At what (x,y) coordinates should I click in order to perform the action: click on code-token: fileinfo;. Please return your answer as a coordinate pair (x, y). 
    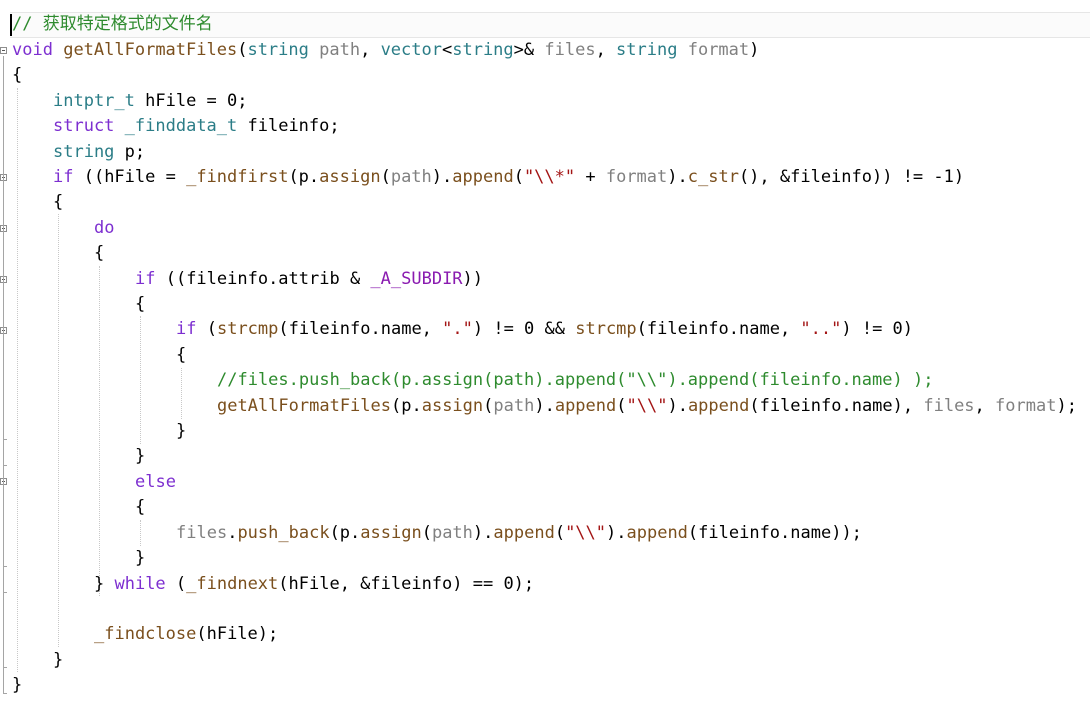
    Looking at the image, I should click on (288, 126).